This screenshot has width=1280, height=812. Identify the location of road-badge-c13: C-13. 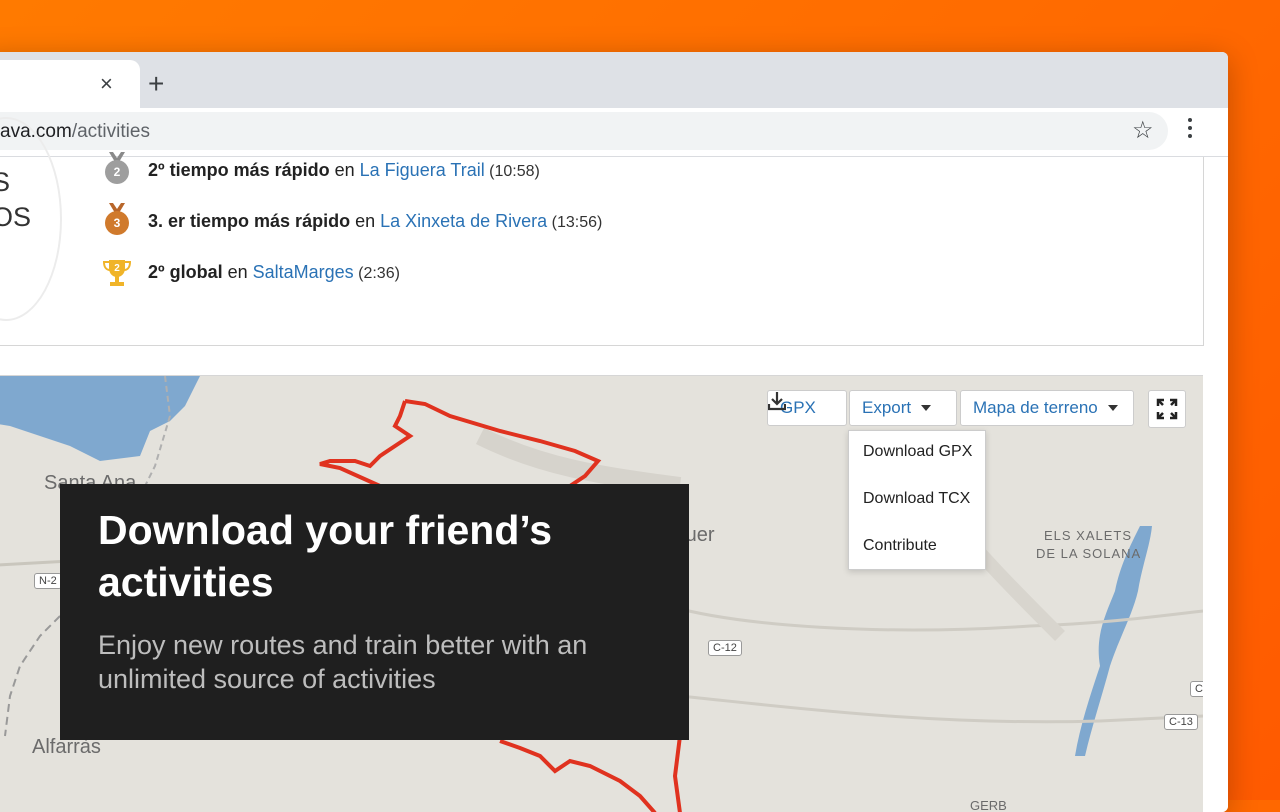
(1181, 722).